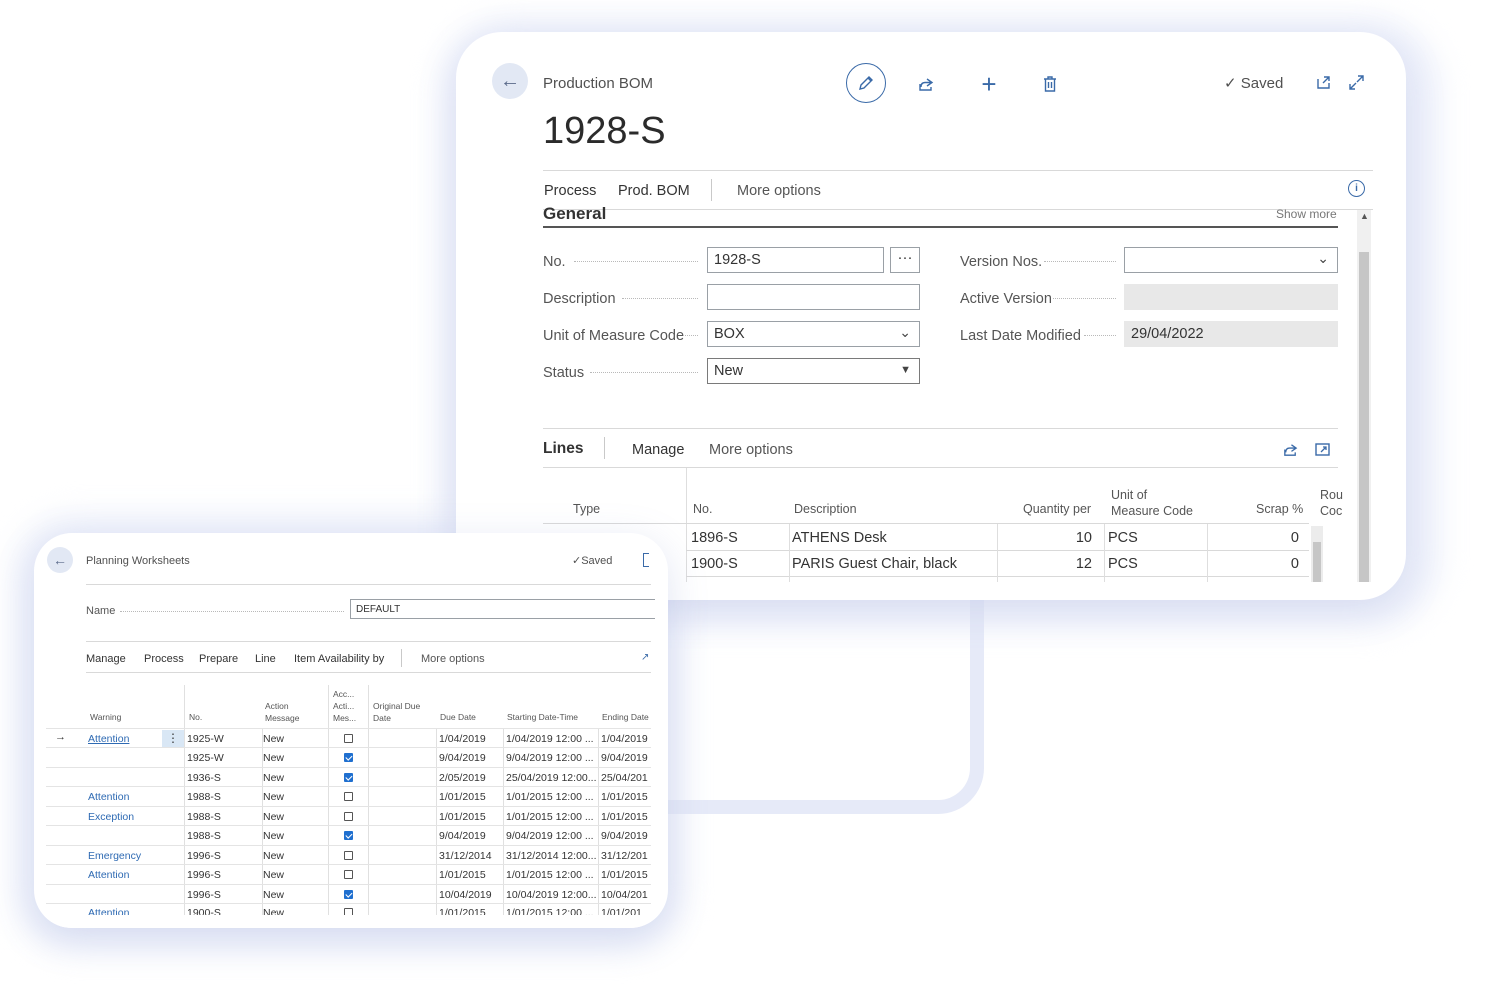 The image size is (1499, 999). I want to click on no-assist-button: ···, so click(905, 260).